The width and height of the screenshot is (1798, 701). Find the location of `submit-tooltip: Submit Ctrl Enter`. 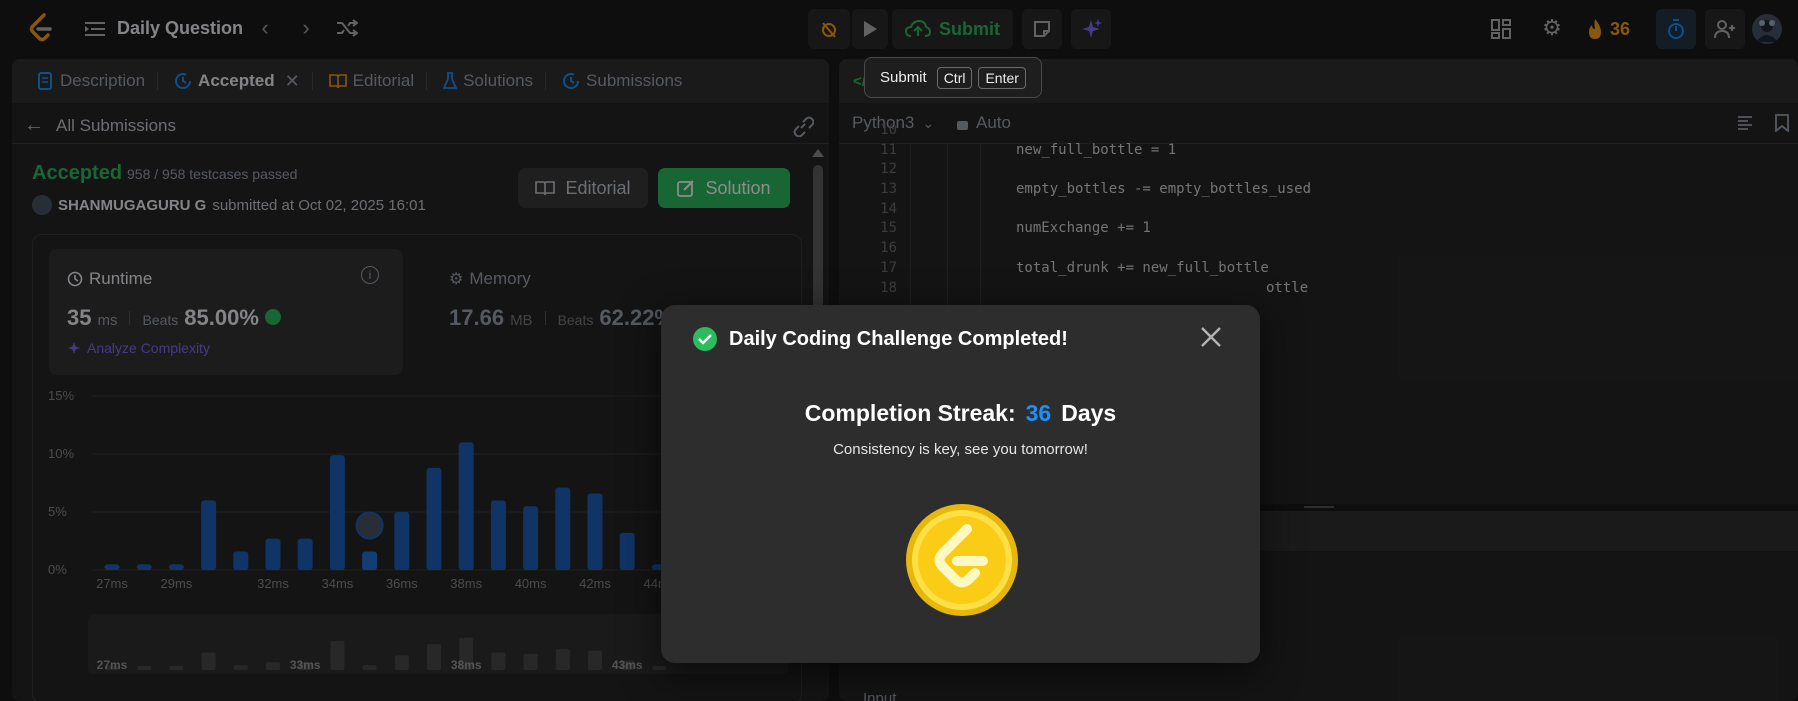

submit-tooltip: Submit Ctrl Enter is located at coordinates (953, 77).